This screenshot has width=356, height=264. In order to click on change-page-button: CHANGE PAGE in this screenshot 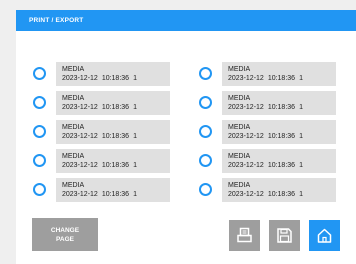, I will do `click(65, 234)`.